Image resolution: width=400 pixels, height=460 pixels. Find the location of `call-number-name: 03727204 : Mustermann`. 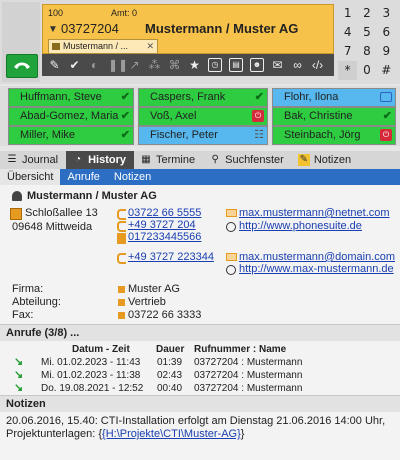

call-number-name: 03727204 : Mustermann is located at coordinates (248, 388).